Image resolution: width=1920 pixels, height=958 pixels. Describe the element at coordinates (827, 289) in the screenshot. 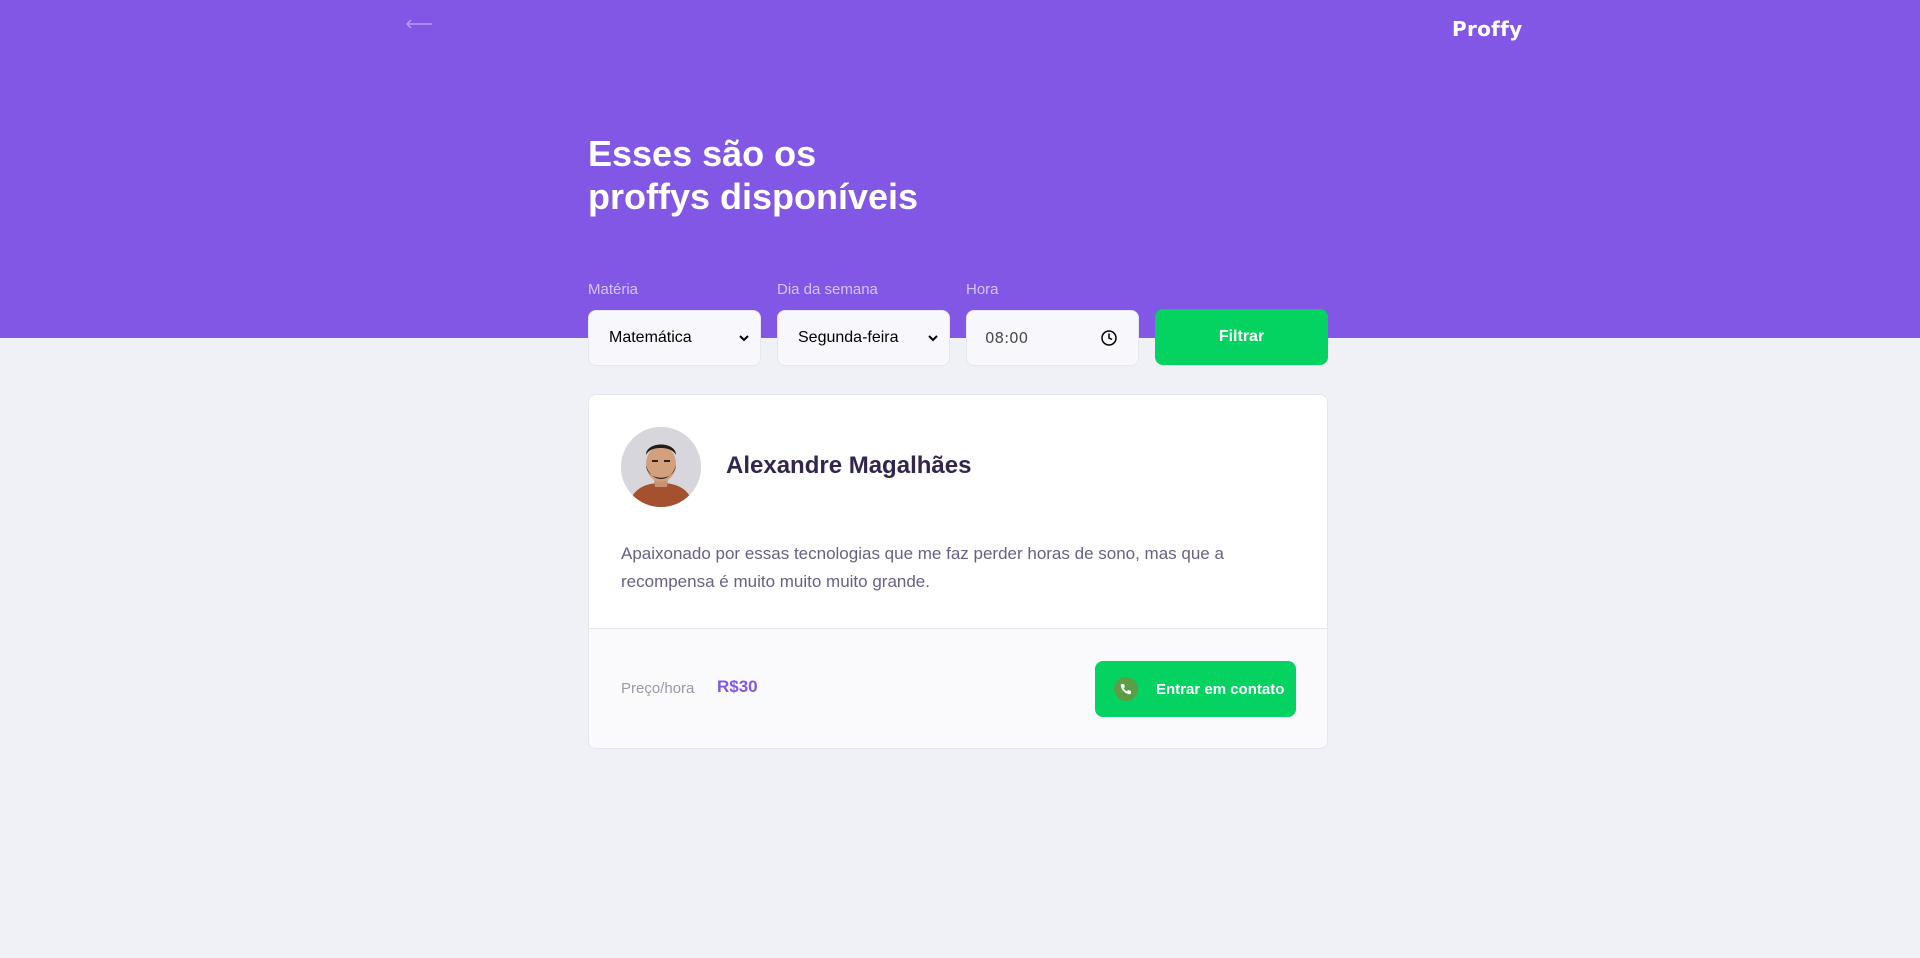

I see `week-day-label: Dia da semana` at that location.